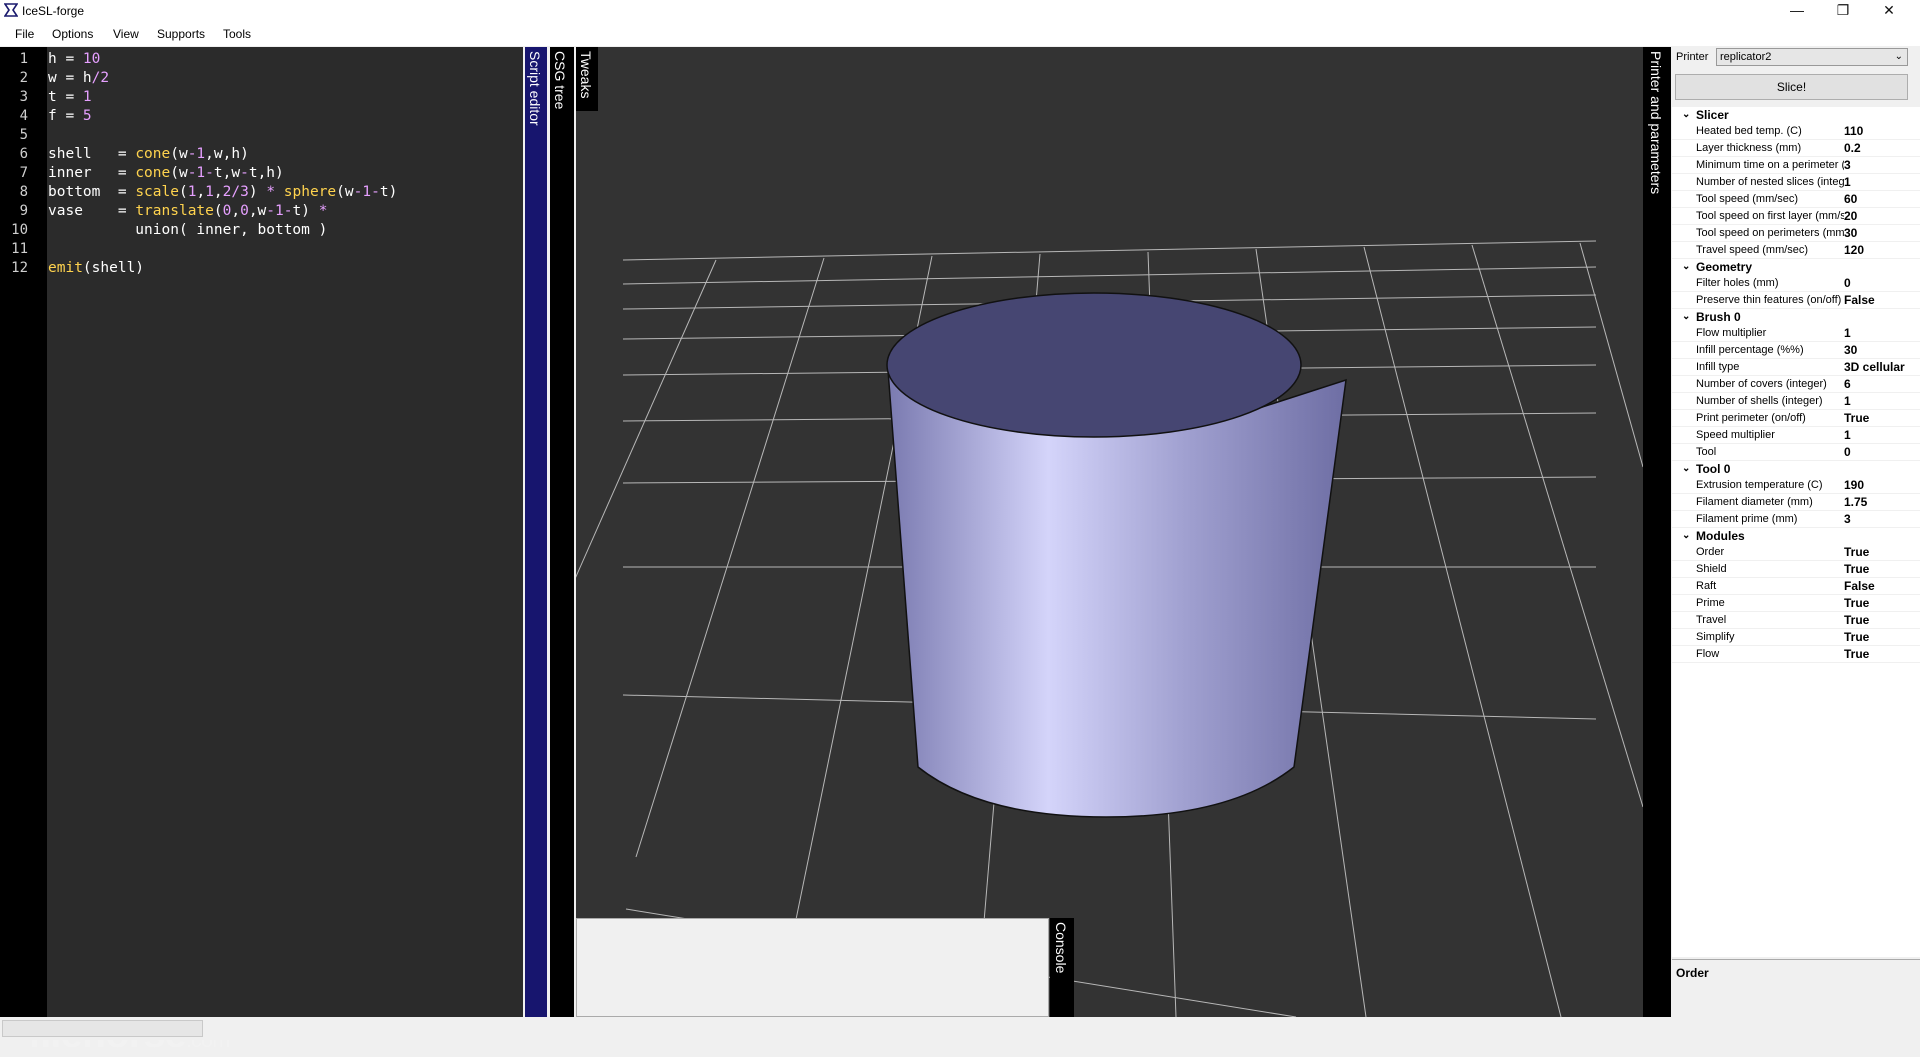 The width and height of the screenshot is (1920, 1057). Describe the element at coordinates (1796, 350) in the screenshot. I see `param-row: Infill percentage (%%) 30` at that location.